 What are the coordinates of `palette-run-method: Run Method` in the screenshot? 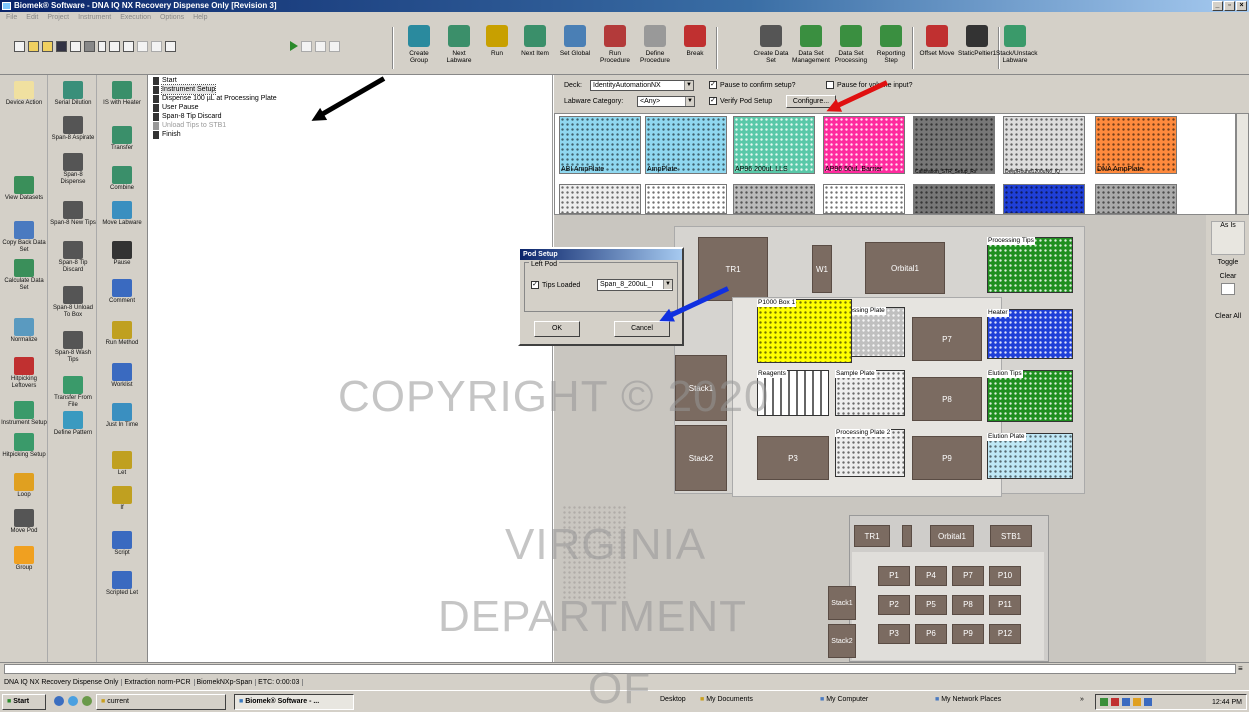 It's located at (122, 334).